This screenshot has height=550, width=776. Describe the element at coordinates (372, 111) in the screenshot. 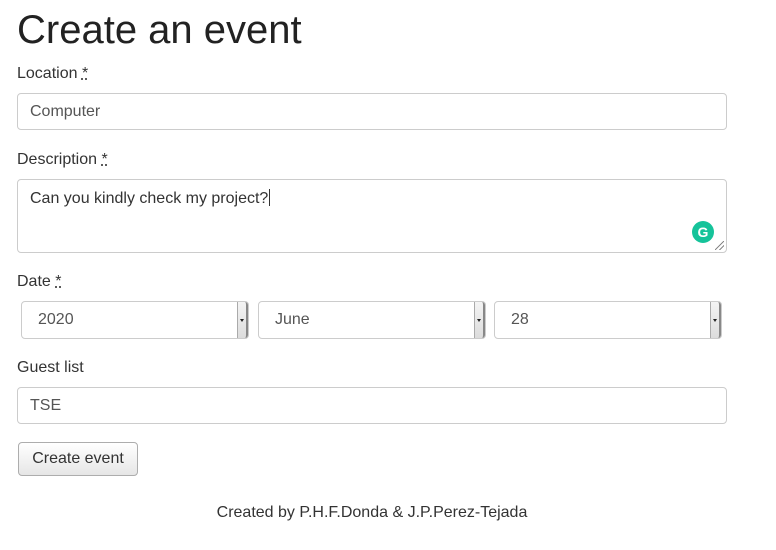

I see `location-input: Computer` at that location.